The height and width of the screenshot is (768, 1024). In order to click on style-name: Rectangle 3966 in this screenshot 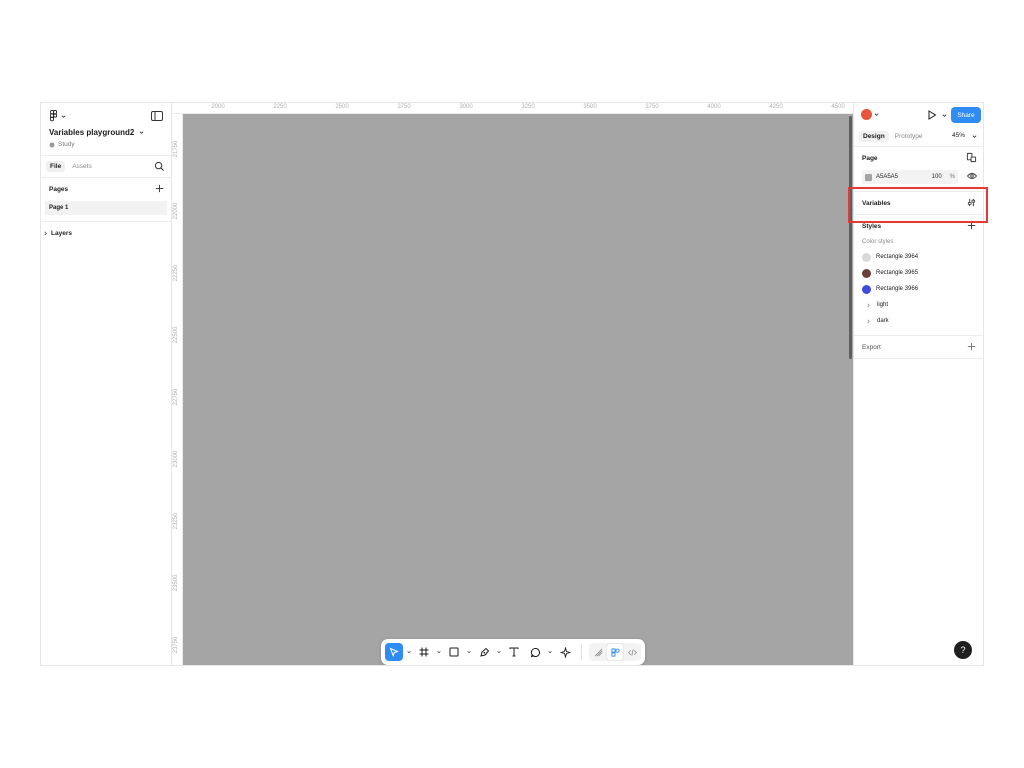, I will do `click(897, 289)`.